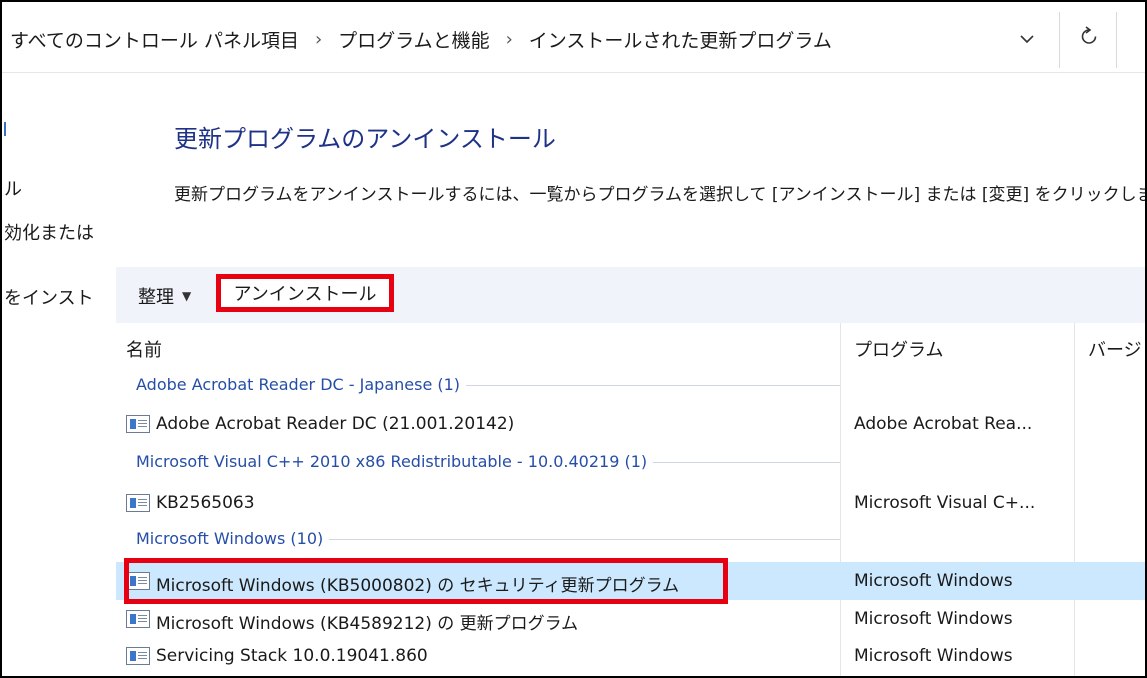 Image resolution: width=1147 pixels, height=678 pixels. I want to click on breadcrumb-item-programs: プログラムと機能, so click(413, 39).